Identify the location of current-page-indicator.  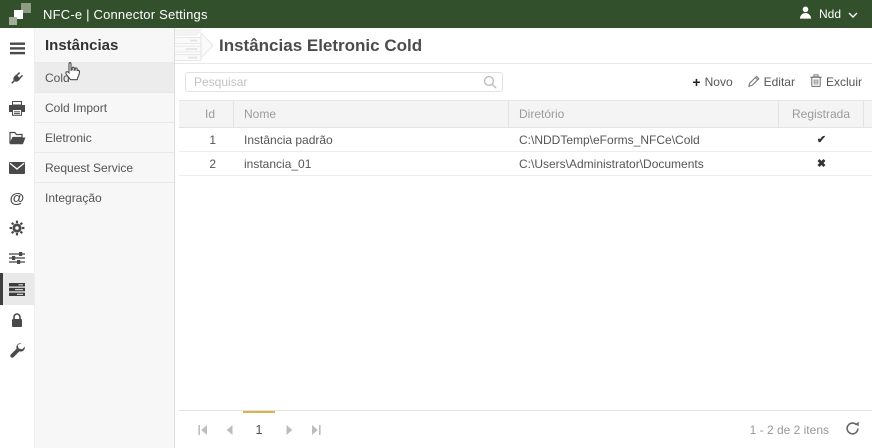
(259, 412).